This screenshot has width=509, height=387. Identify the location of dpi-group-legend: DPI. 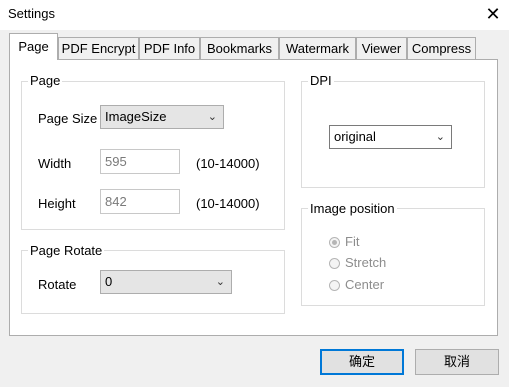
(321, 80).